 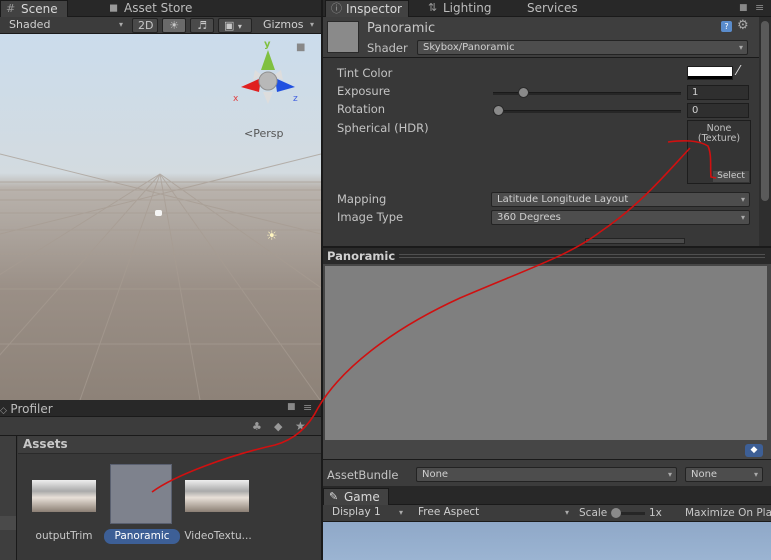 What do you see at coordinates (236, 99) in the screenshot?
I see `gizmo-x-label: x` at bounding box center [236, 99].